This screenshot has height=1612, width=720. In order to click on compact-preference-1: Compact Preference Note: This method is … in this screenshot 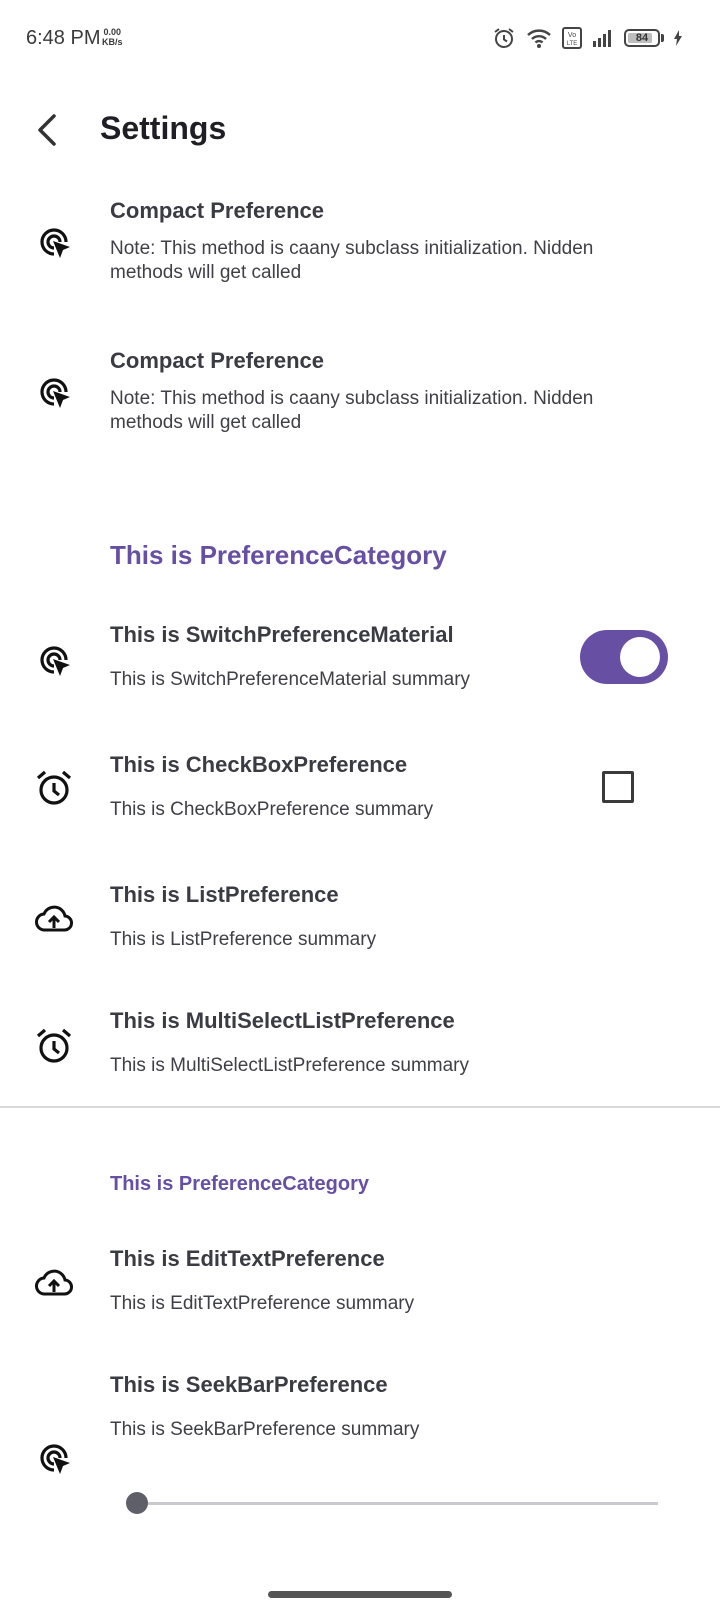, I will do `click(360, 250)`.